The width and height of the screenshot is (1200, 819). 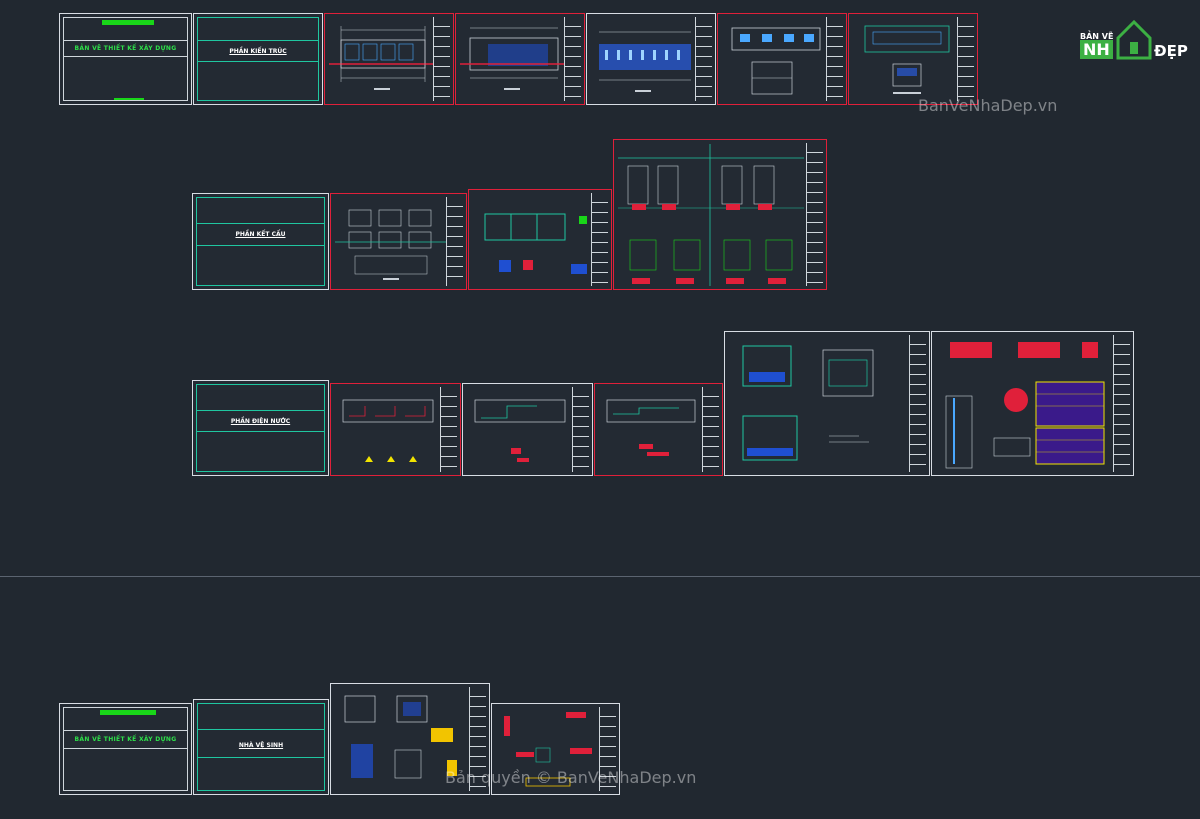 I want to click on septic-tank-drawing, so click(x=808, y=403).